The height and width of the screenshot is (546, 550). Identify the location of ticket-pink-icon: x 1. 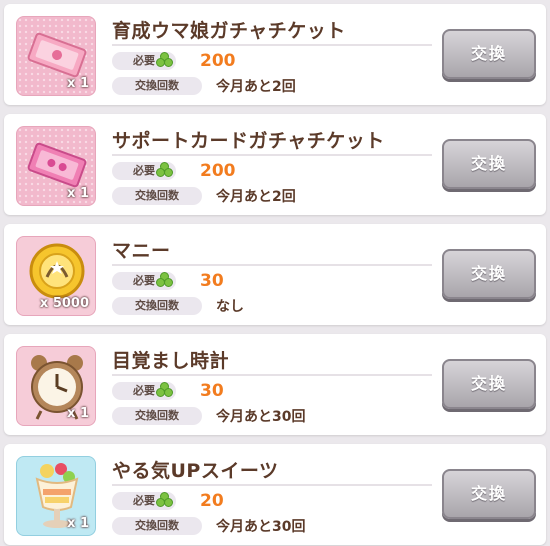
(56, 56).